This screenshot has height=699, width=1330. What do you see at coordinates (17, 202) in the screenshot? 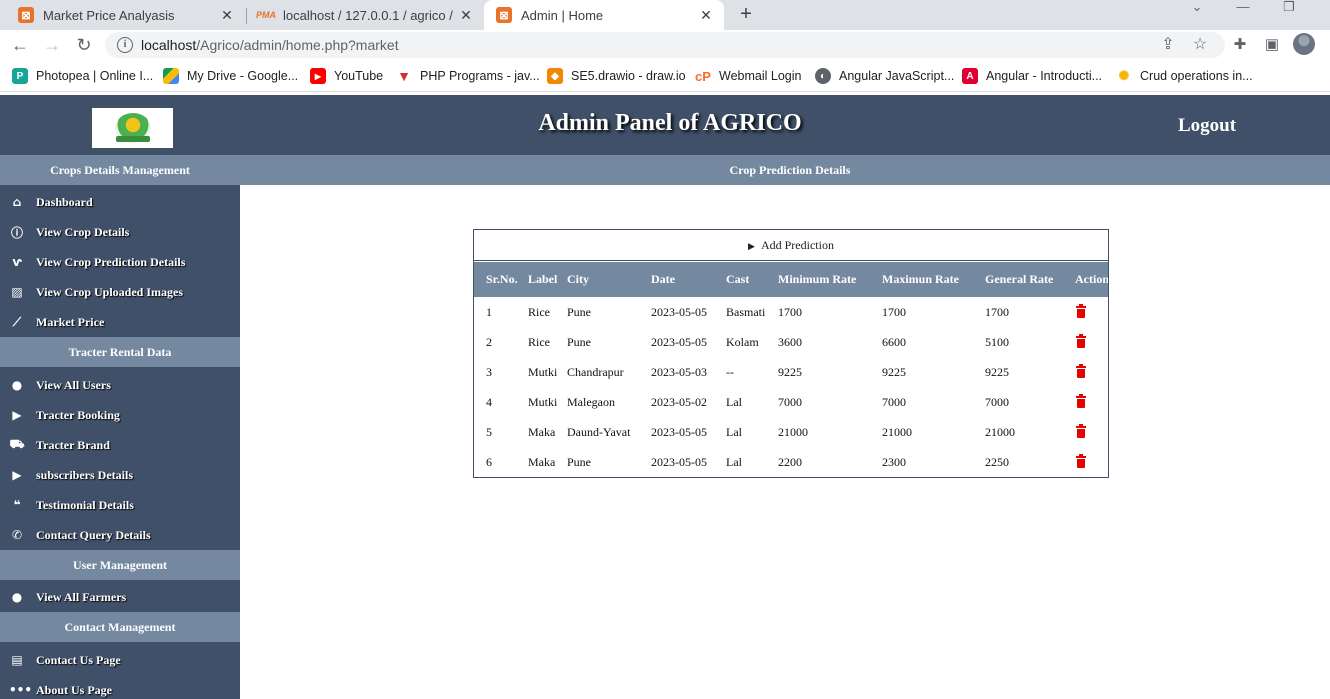
I see `home-icon: ⌂` at bounding box center [17, 202].